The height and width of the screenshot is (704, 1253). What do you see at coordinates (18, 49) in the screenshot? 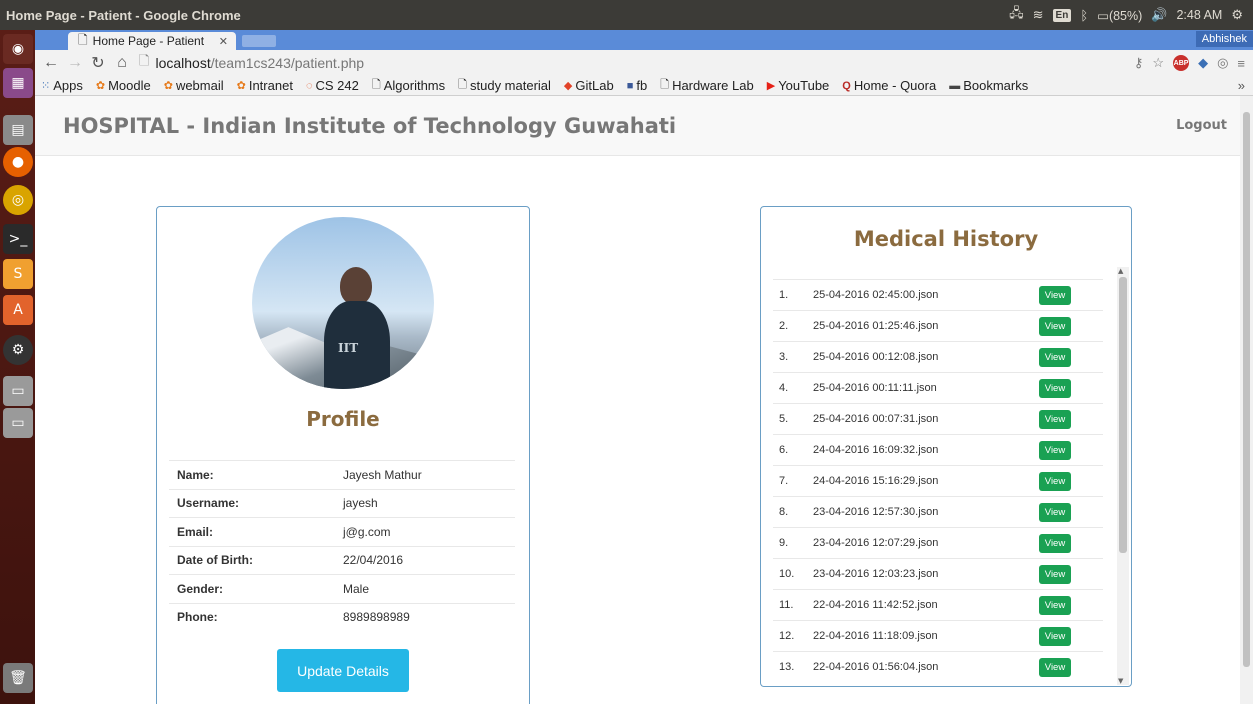
I see `dash-home-icon: ◉` at bounding box center [18, 49].